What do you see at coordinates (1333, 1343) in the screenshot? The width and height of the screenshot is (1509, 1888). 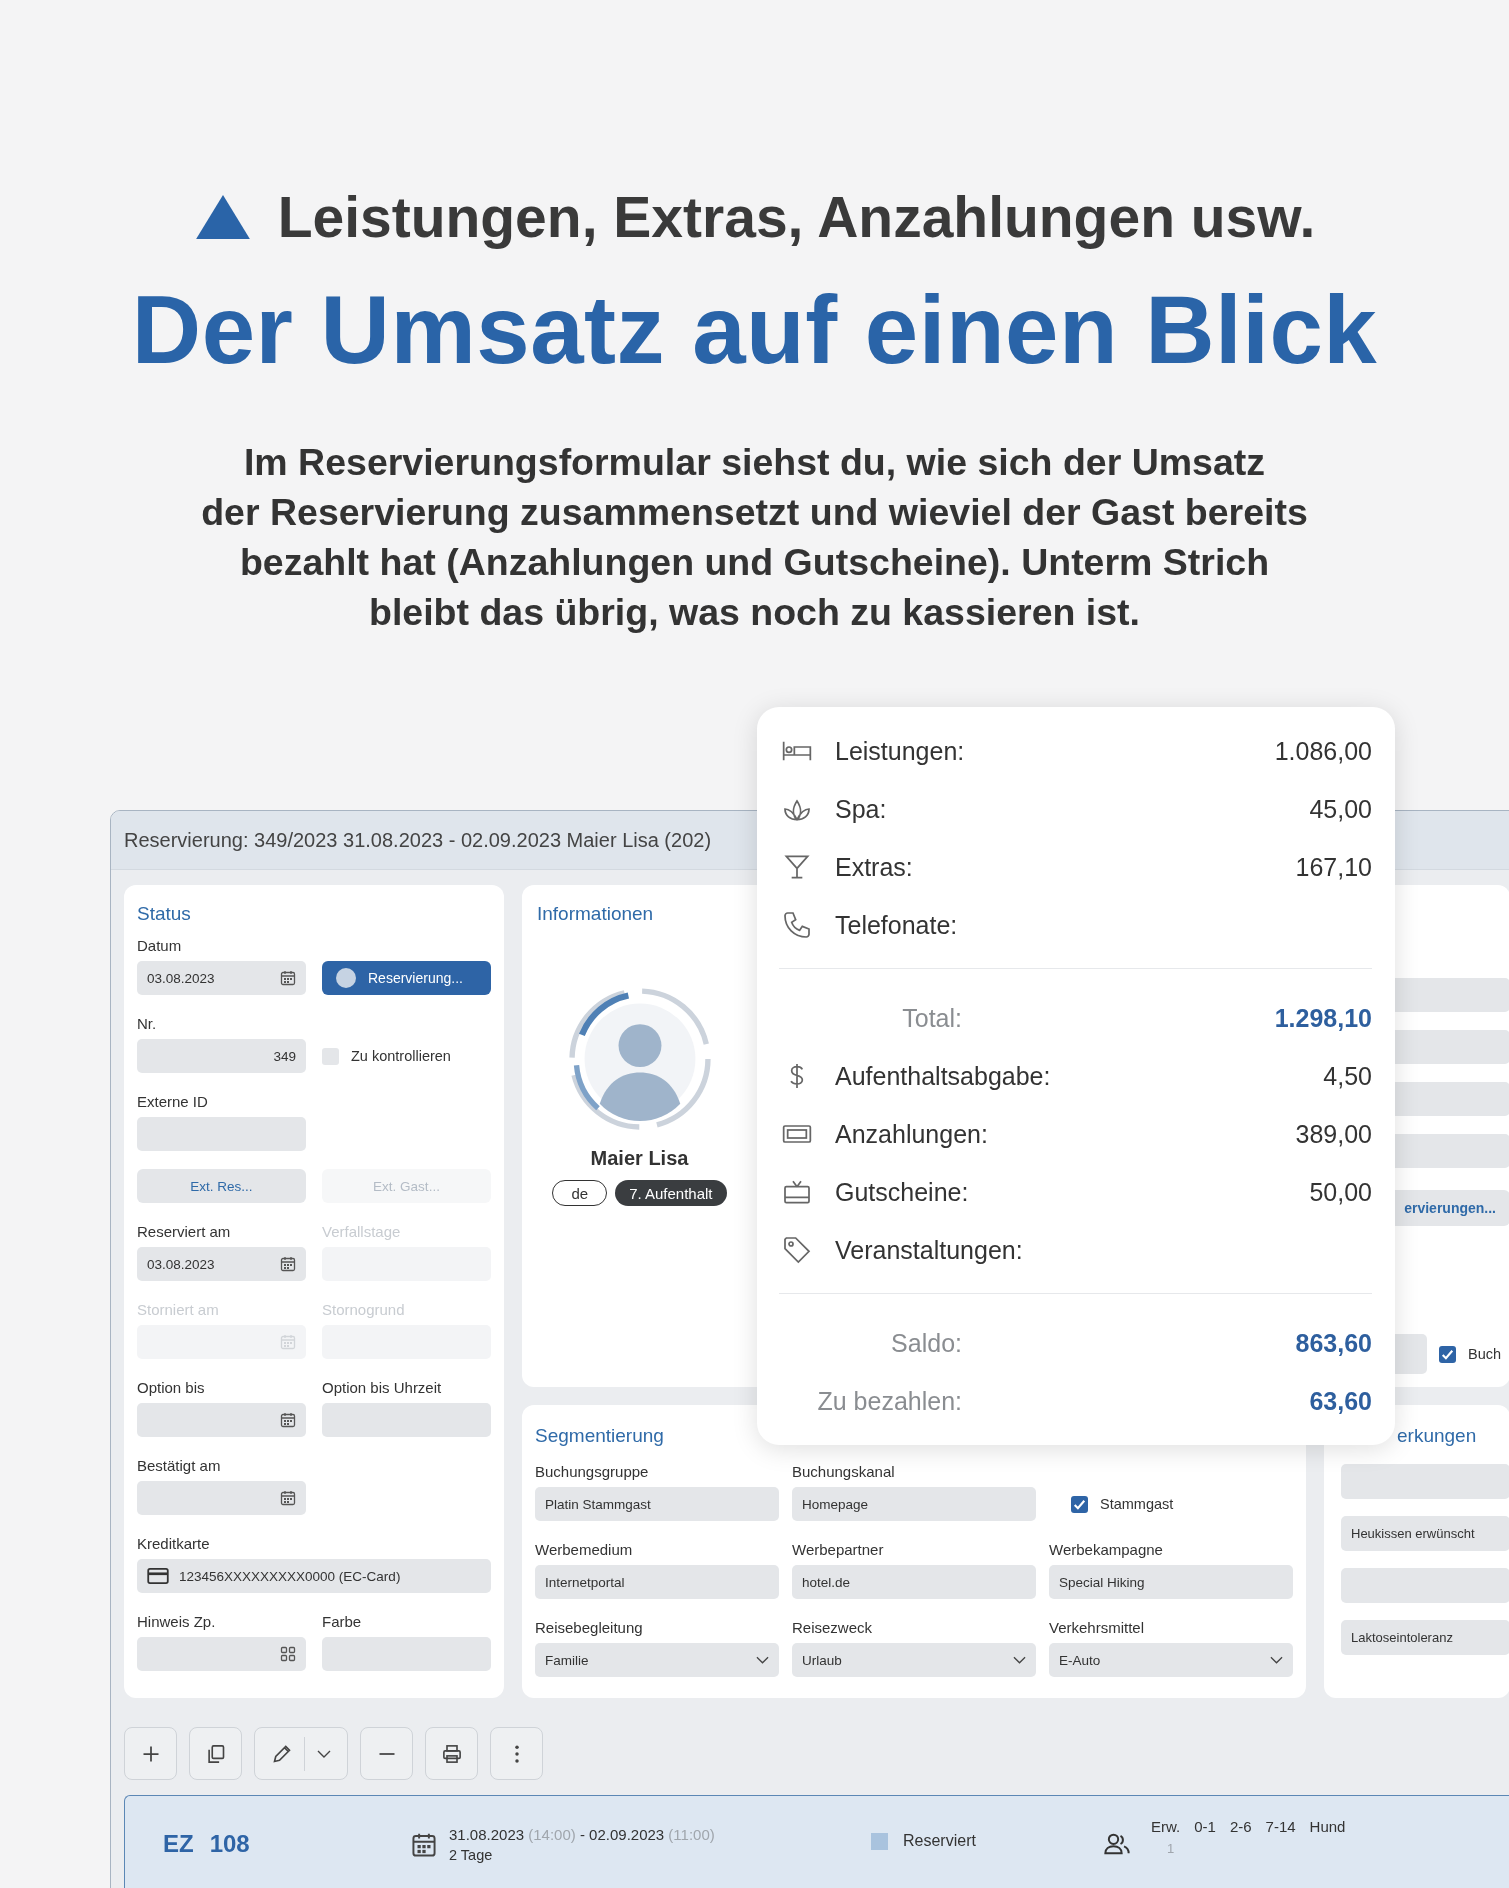 I see `summary-value: 863,60` at bounding box center [1333, 1343].